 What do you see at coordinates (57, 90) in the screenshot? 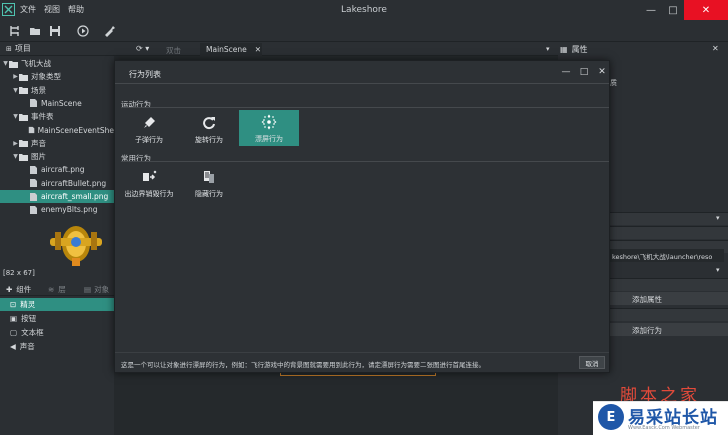
I see `tree-item: ▼ 场景` at bounding box center [57, 90].